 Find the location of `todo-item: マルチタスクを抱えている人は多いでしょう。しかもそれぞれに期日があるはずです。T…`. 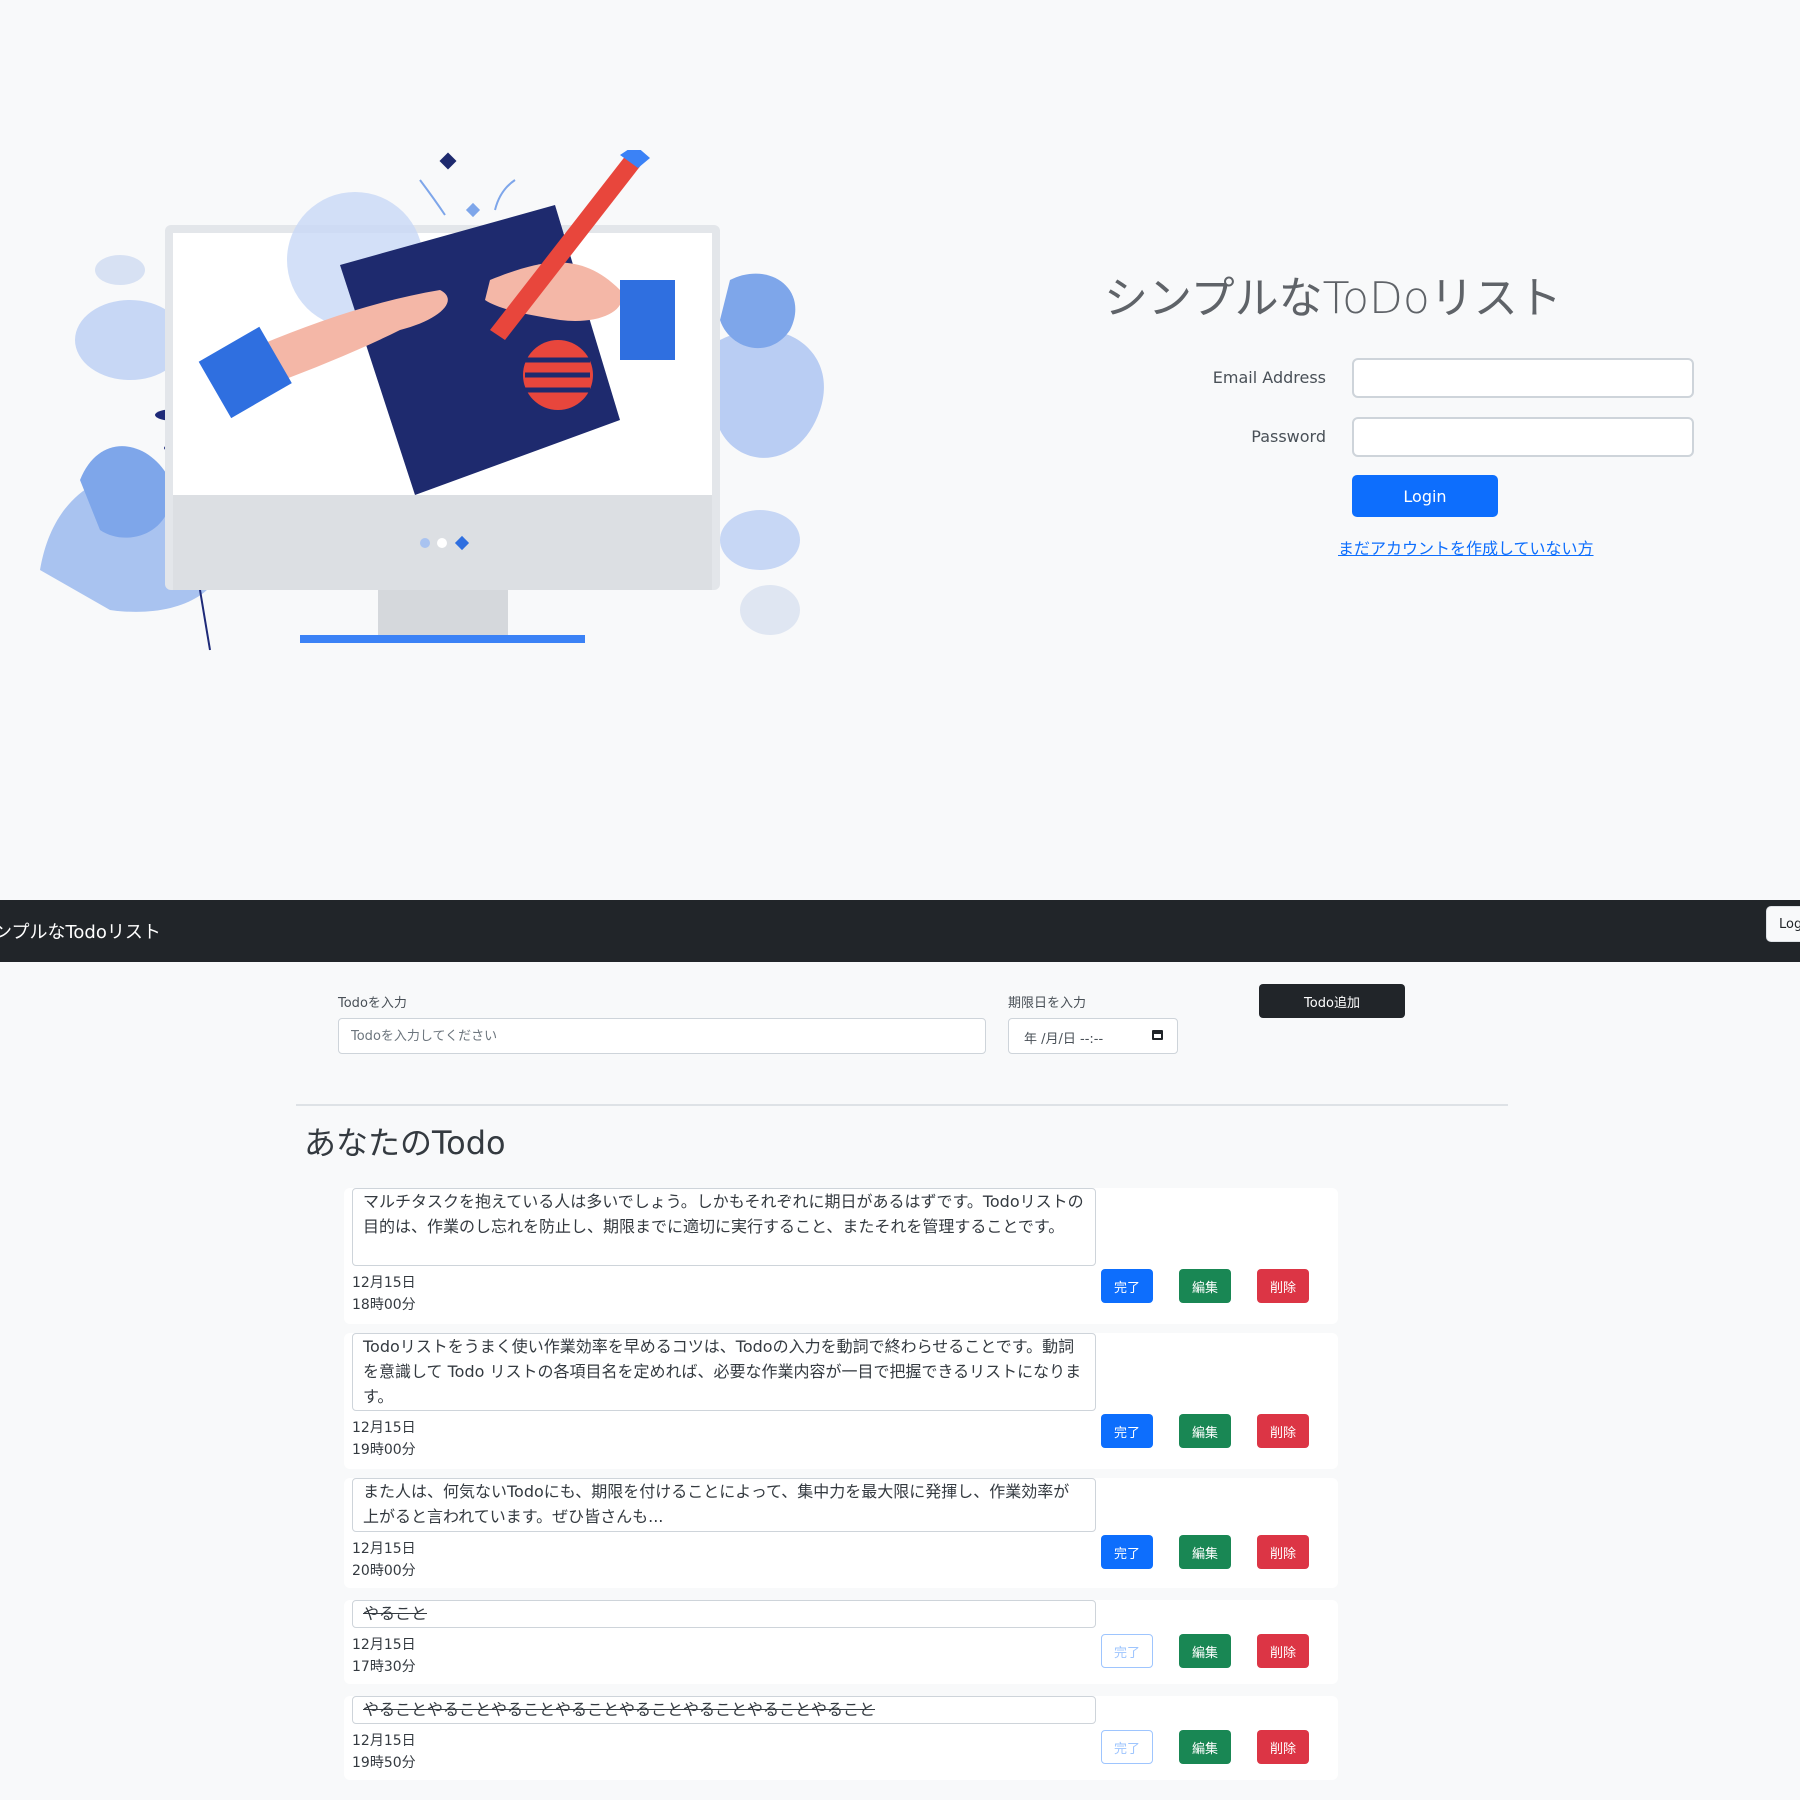

todo-item: マルチタスクを抱えている人は多いでしょう。しかもそれぞれに期日があるはずです。T… is located at coordinates (841, 1256).